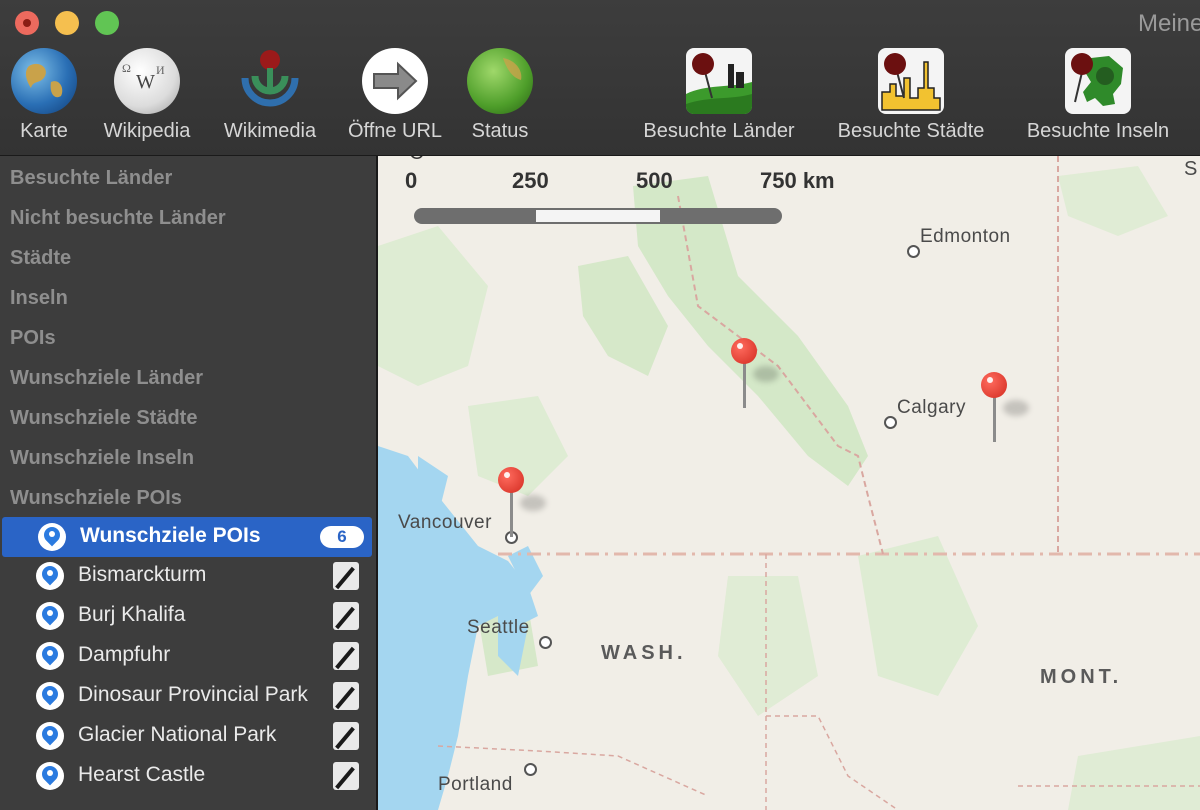 Image resolution: width=1200 pixels, height=810 pixels. I want to click on toolbar-button-visited-cities: Besuchte Städte, so click(911, 95).